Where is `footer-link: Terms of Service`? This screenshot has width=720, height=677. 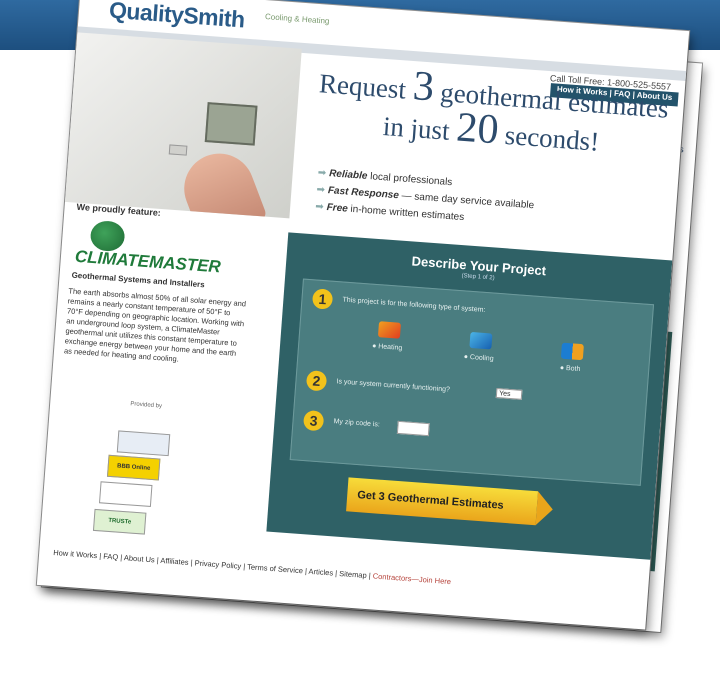 footer-link: Terms of Service is located at coordinates (275, 568).